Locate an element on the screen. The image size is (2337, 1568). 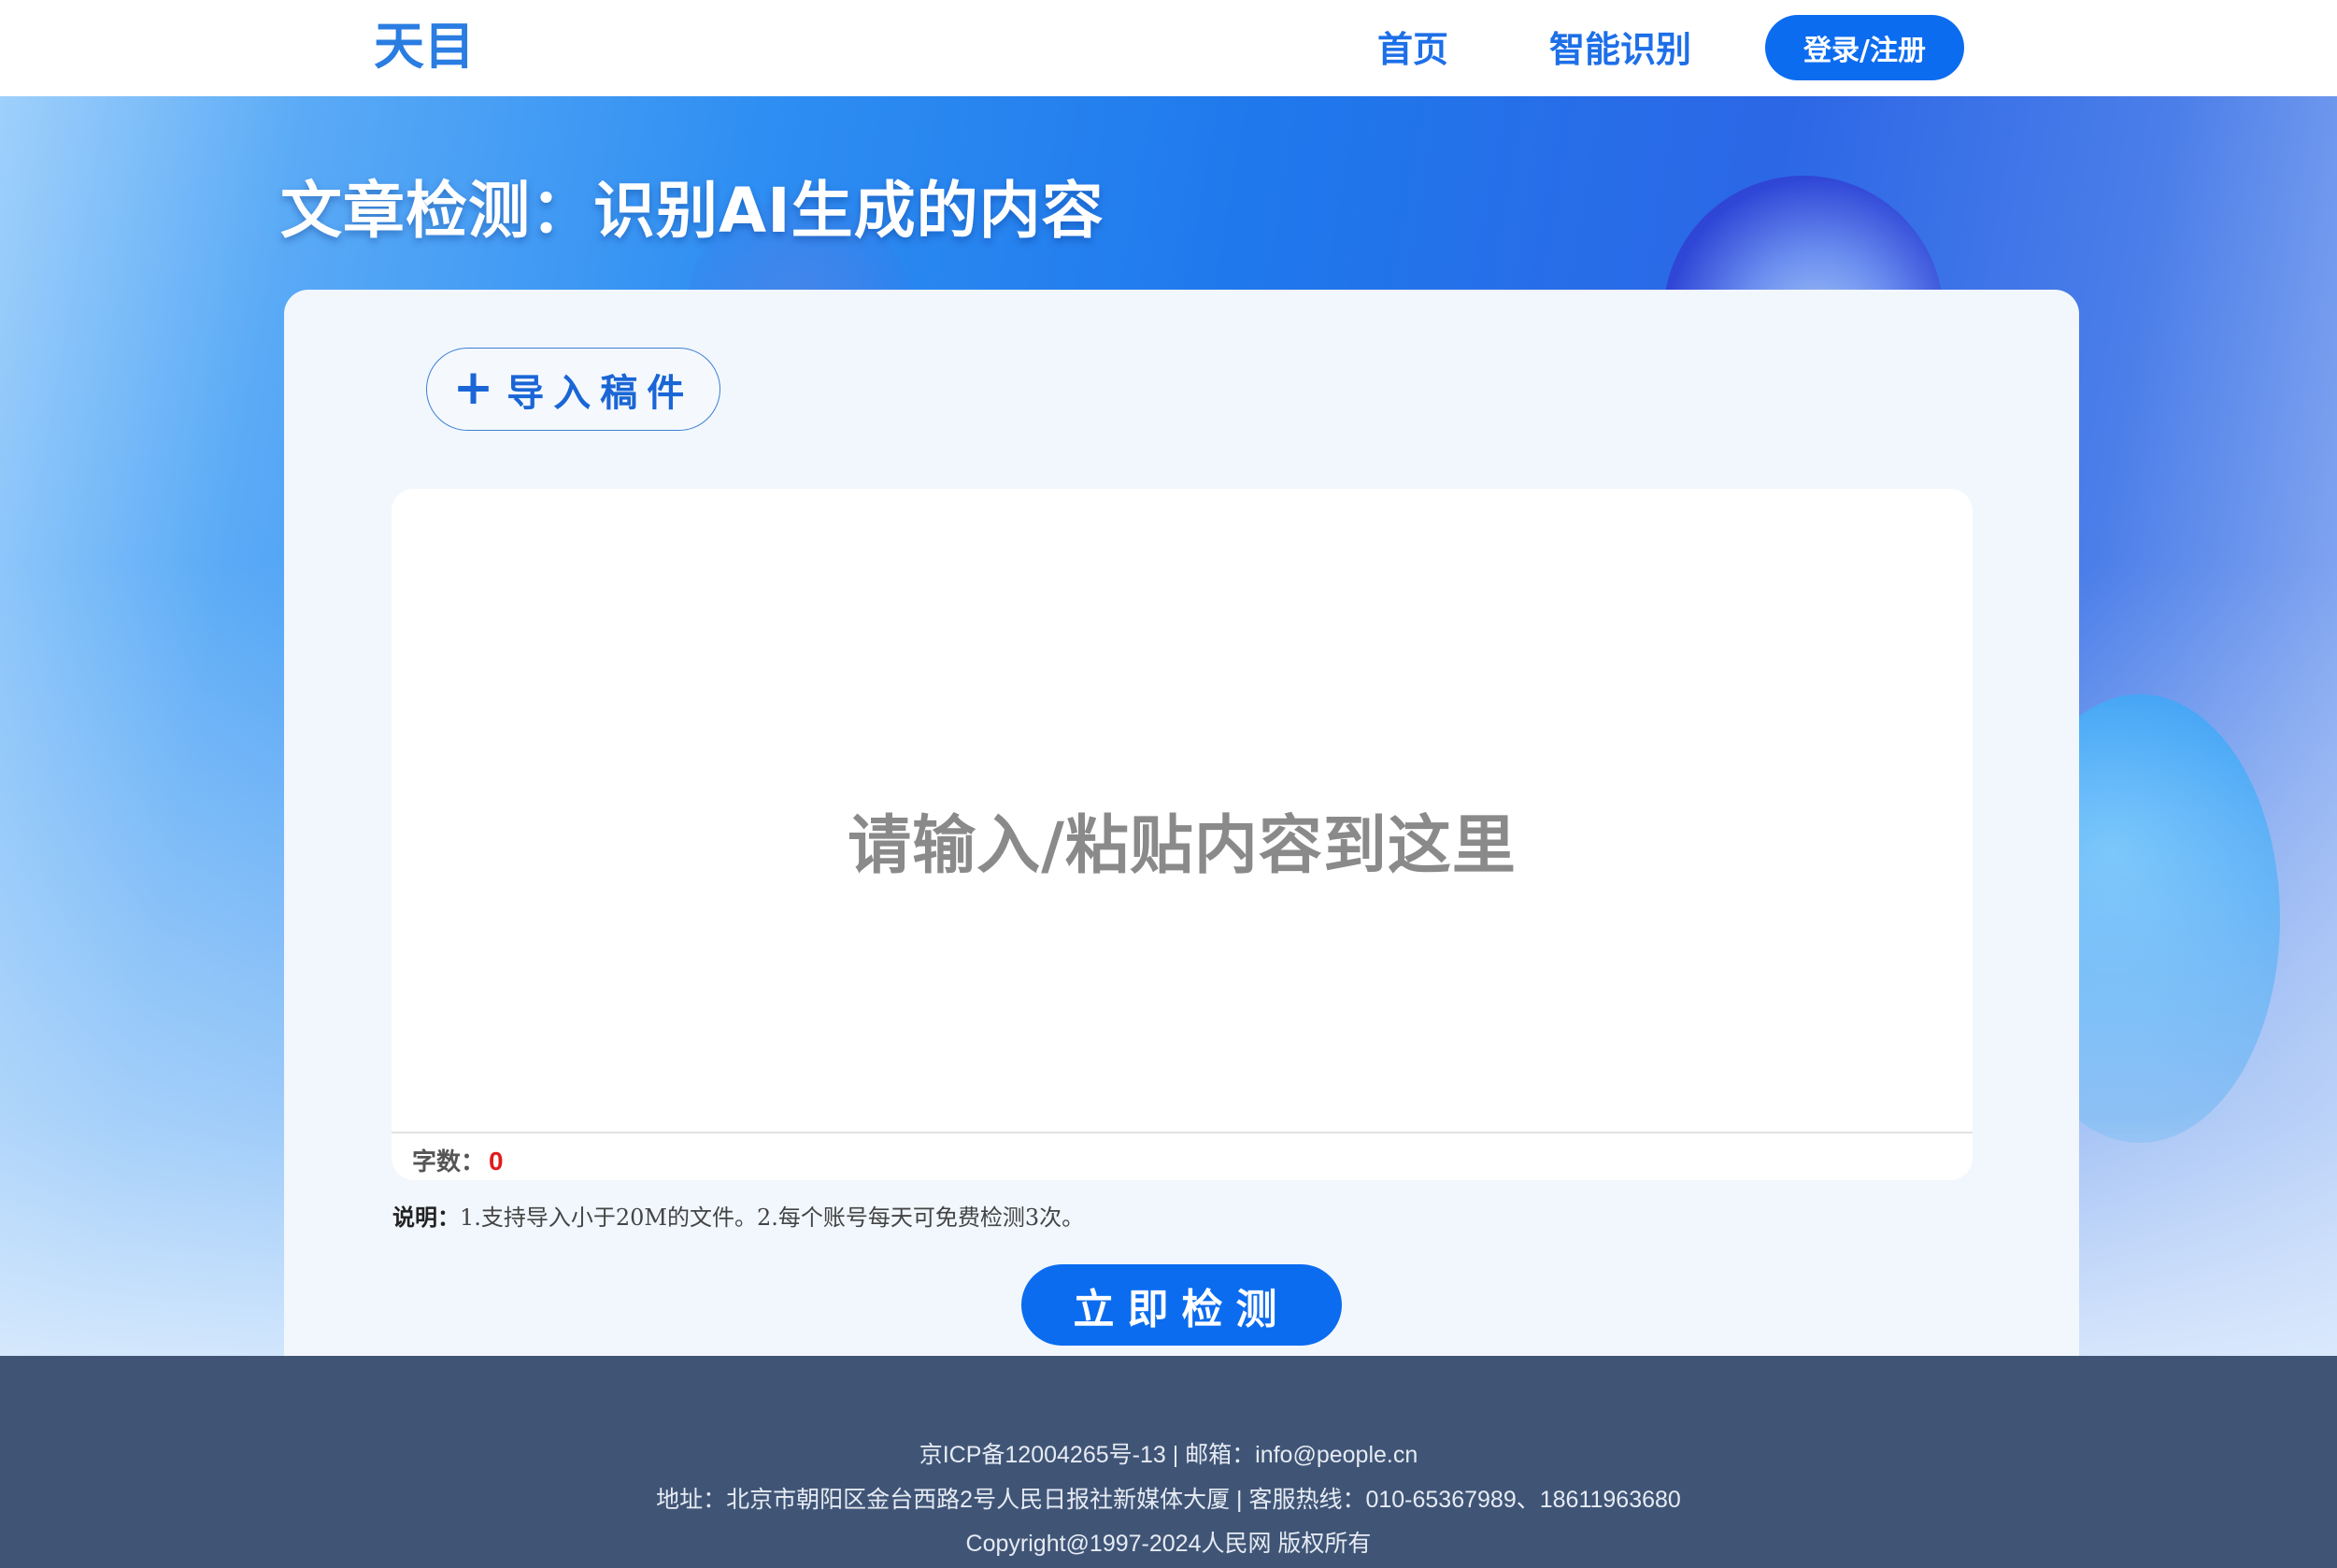
nav-home: 首页 is located at coordinates (1412, 47).